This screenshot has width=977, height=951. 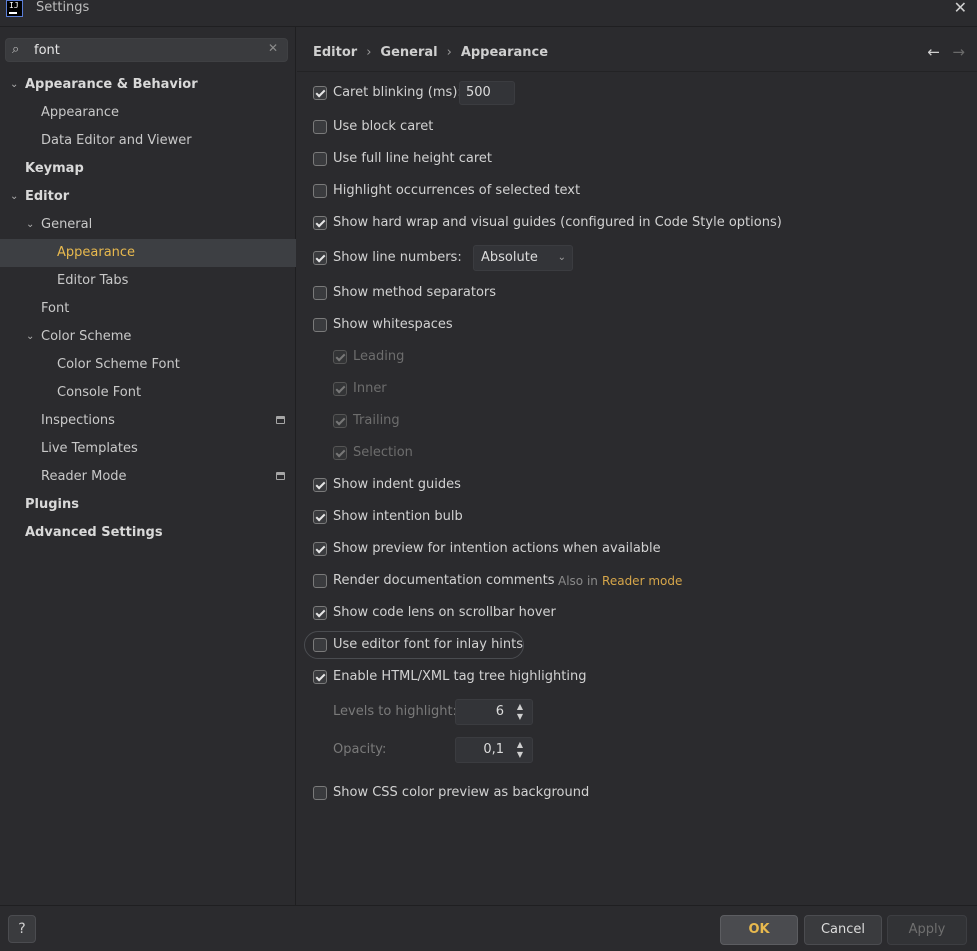 I want to click on trailing-label: Trailing, so click(x=376, y=420).